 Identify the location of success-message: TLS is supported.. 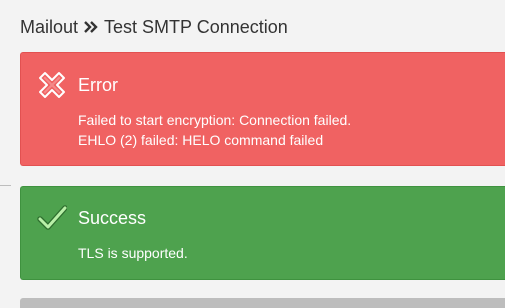
(133, 253).